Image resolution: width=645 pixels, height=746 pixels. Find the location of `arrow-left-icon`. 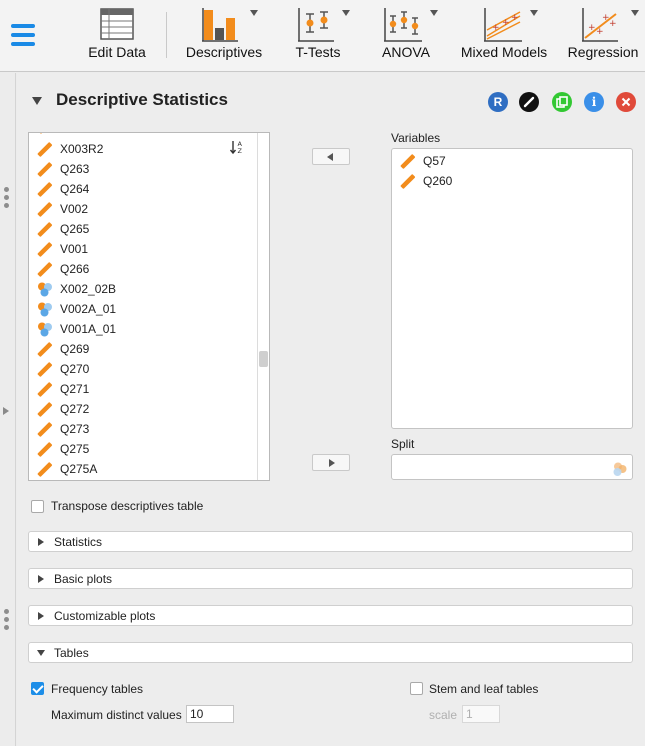

arrow-left-icon is located at coordinates (330, 157).